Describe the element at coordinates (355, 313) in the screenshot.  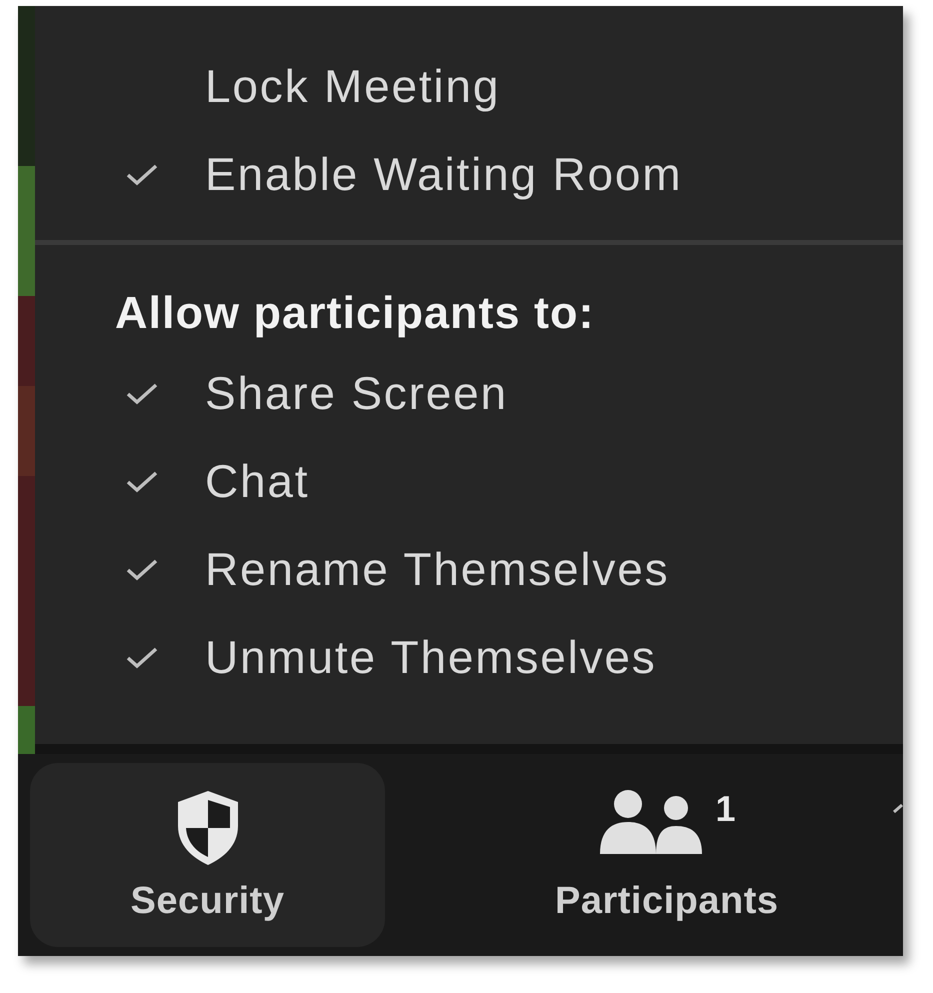
I see `section-header: Allow participants to:` at that location.